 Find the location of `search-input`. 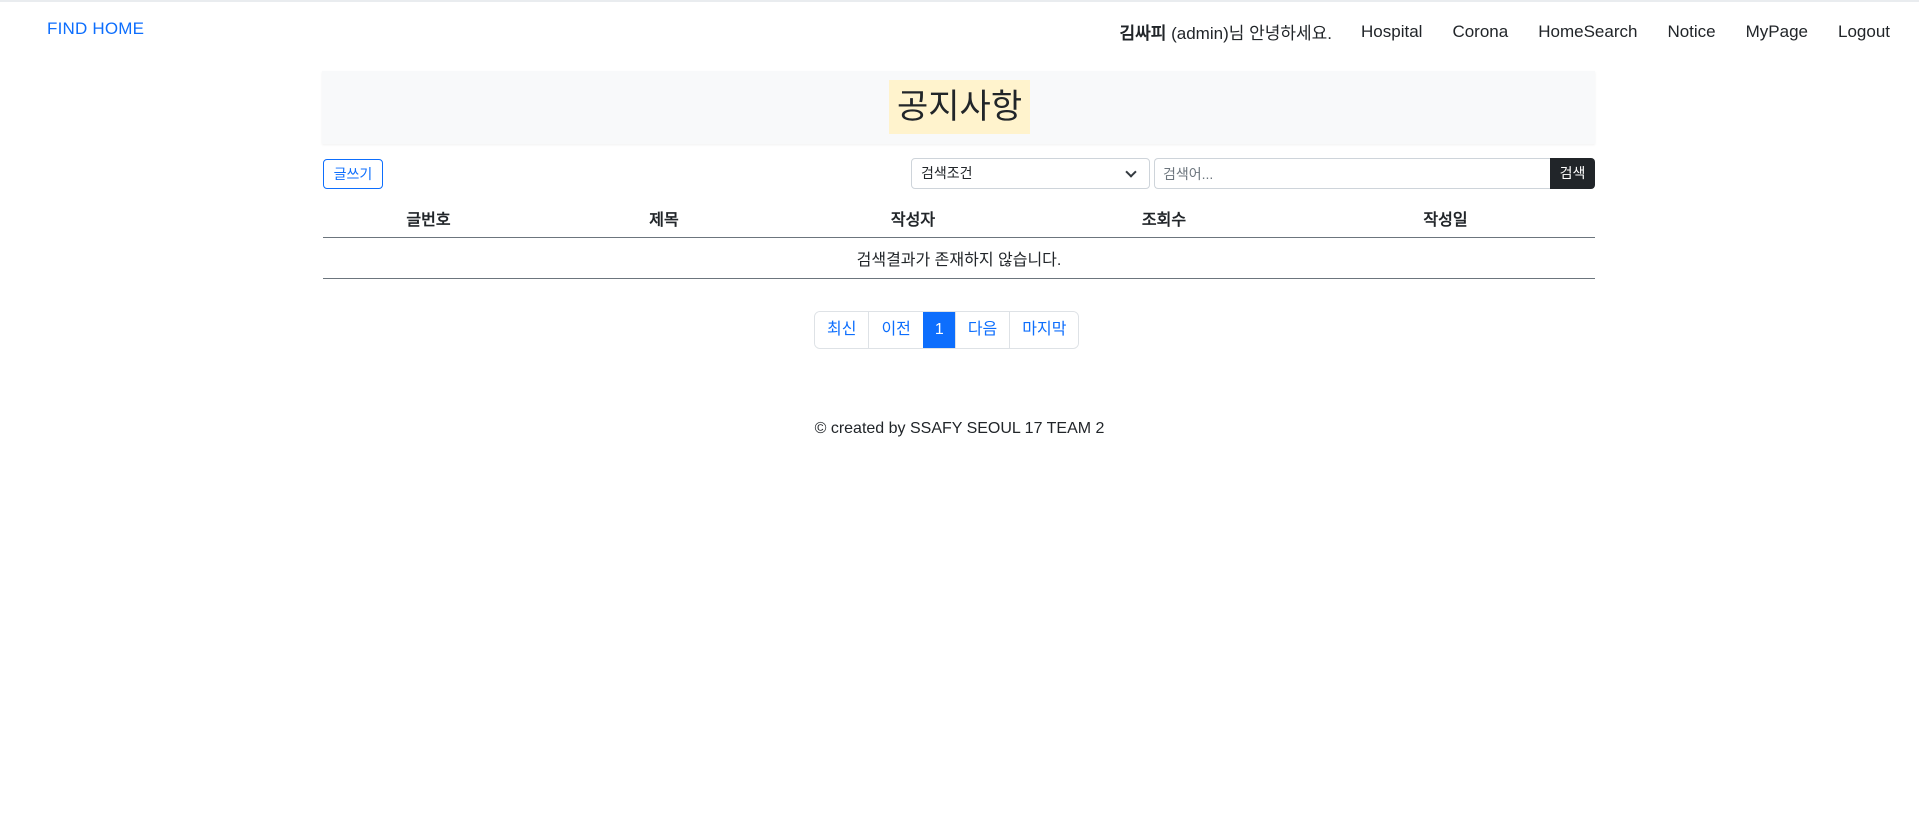

search-input is located at coordinates (1352, 173).